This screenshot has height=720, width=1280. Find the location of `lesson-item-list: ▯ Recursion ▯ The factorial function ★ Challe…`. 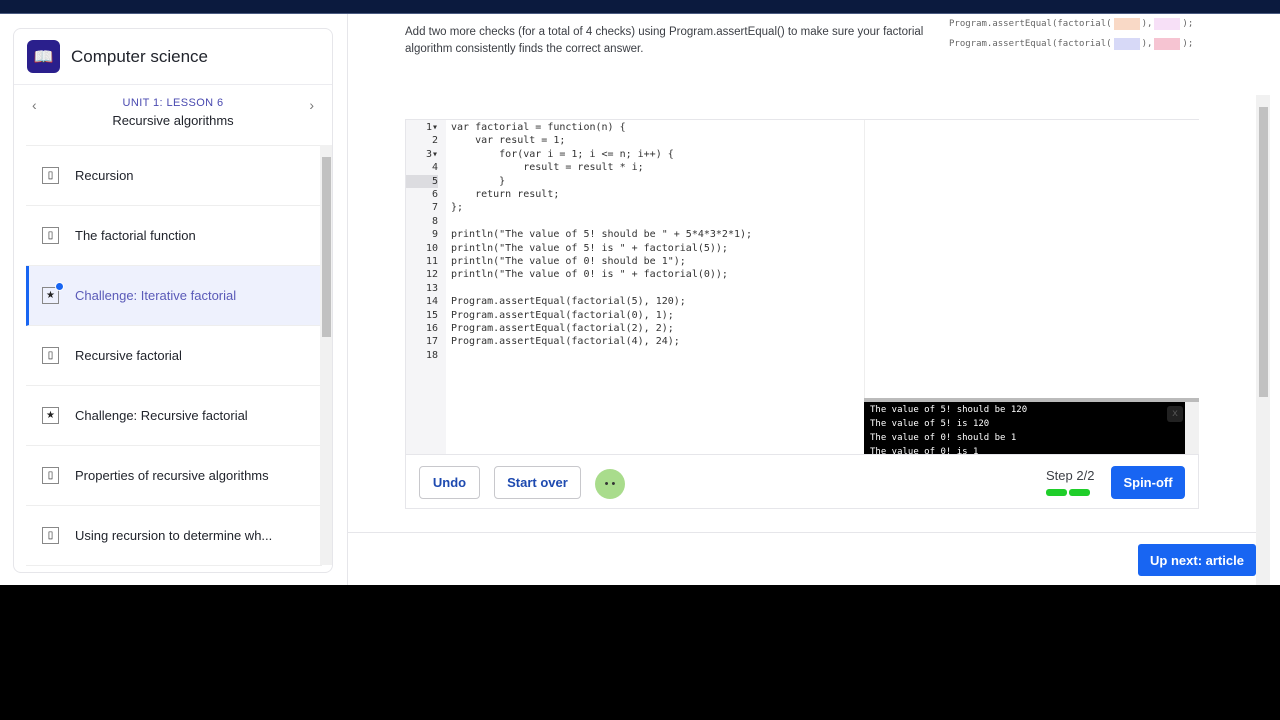

lesson-item-list: ▯ Recursion ▯ The factorial function ★ Challe… is located at coordinates (174, 355).